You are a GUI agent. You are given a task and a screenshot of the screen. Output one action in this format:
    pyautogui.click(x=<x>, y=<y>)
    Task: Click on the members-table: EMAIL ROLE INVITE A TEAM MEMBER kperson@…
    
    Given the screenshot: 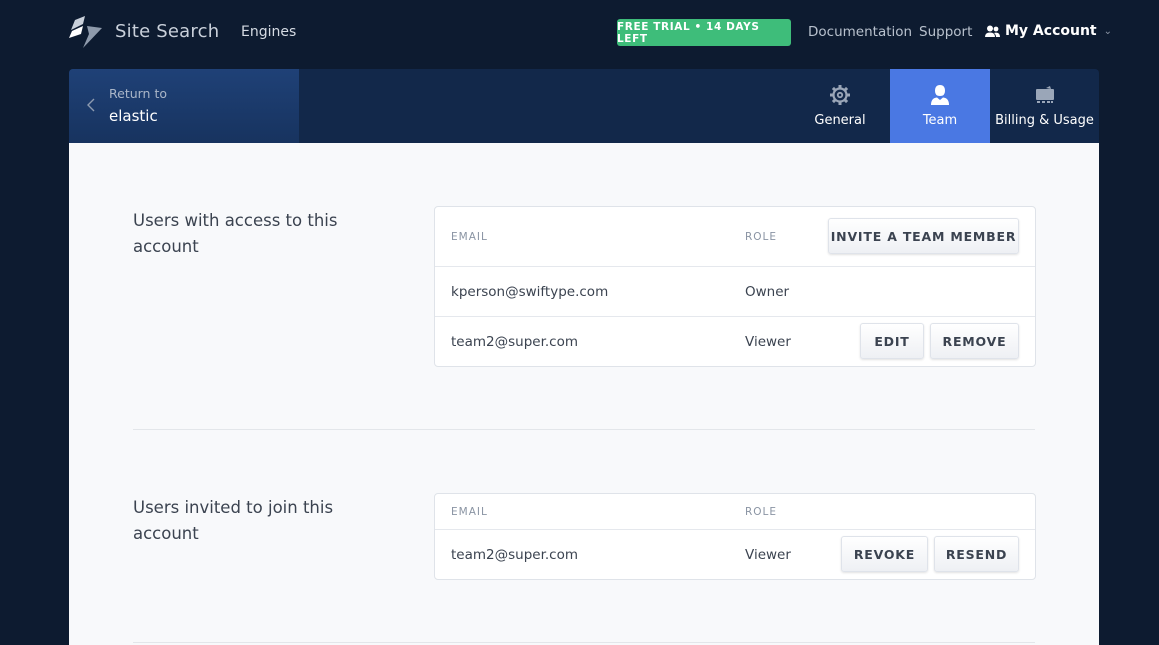 What is the action you would take?
    pyautogui.click(x=735, y=286)
    